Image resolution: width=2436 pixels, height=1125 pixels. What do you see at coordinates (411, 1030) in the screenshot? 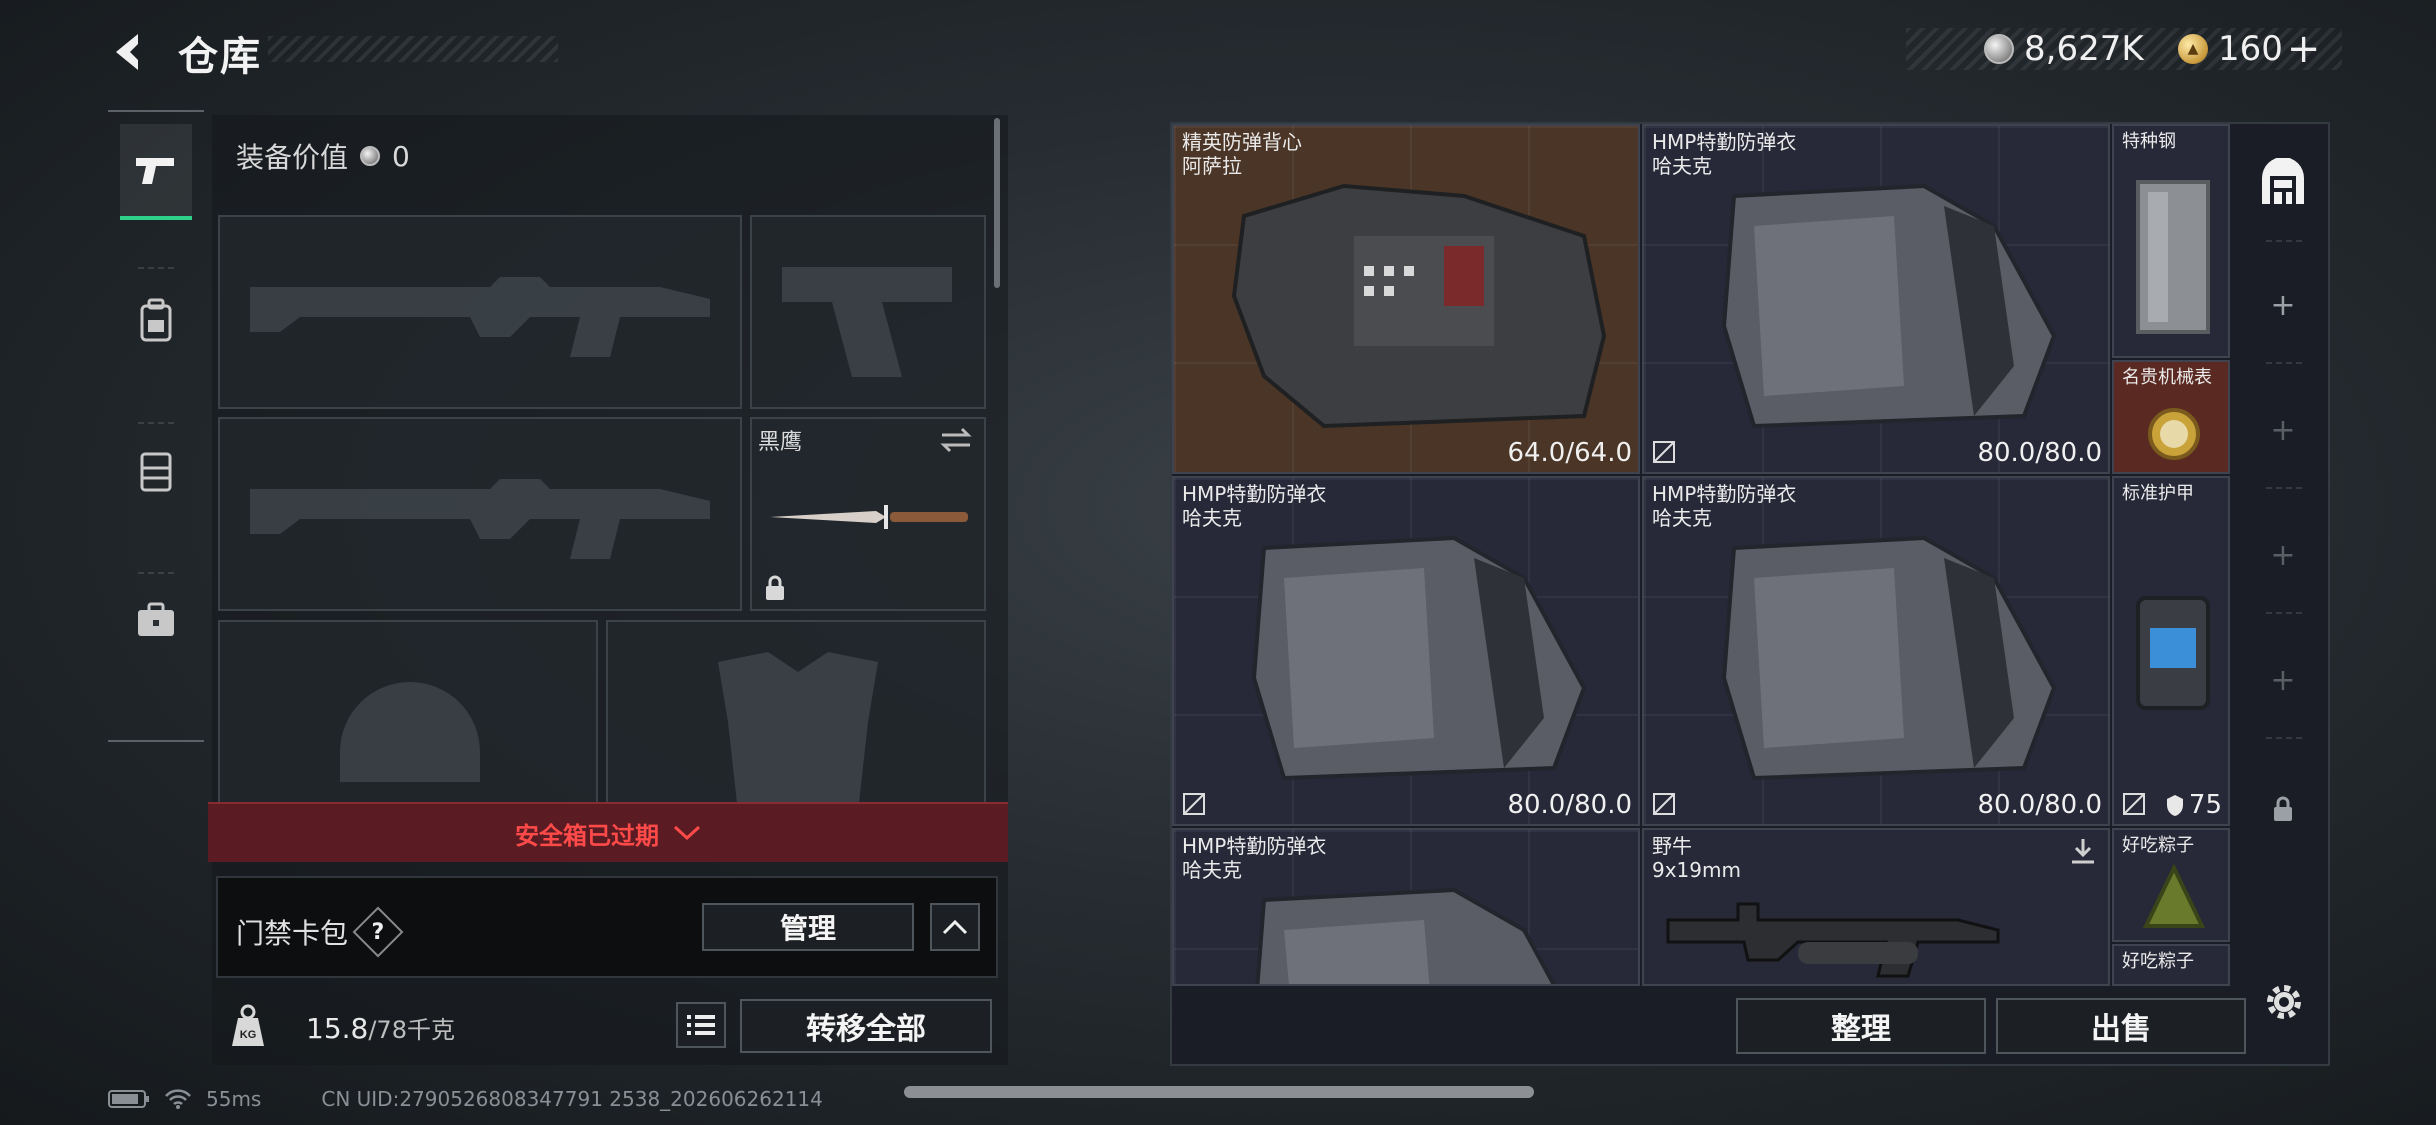
I see `weight-max: /78千克` at bounding box center [411, 1030].